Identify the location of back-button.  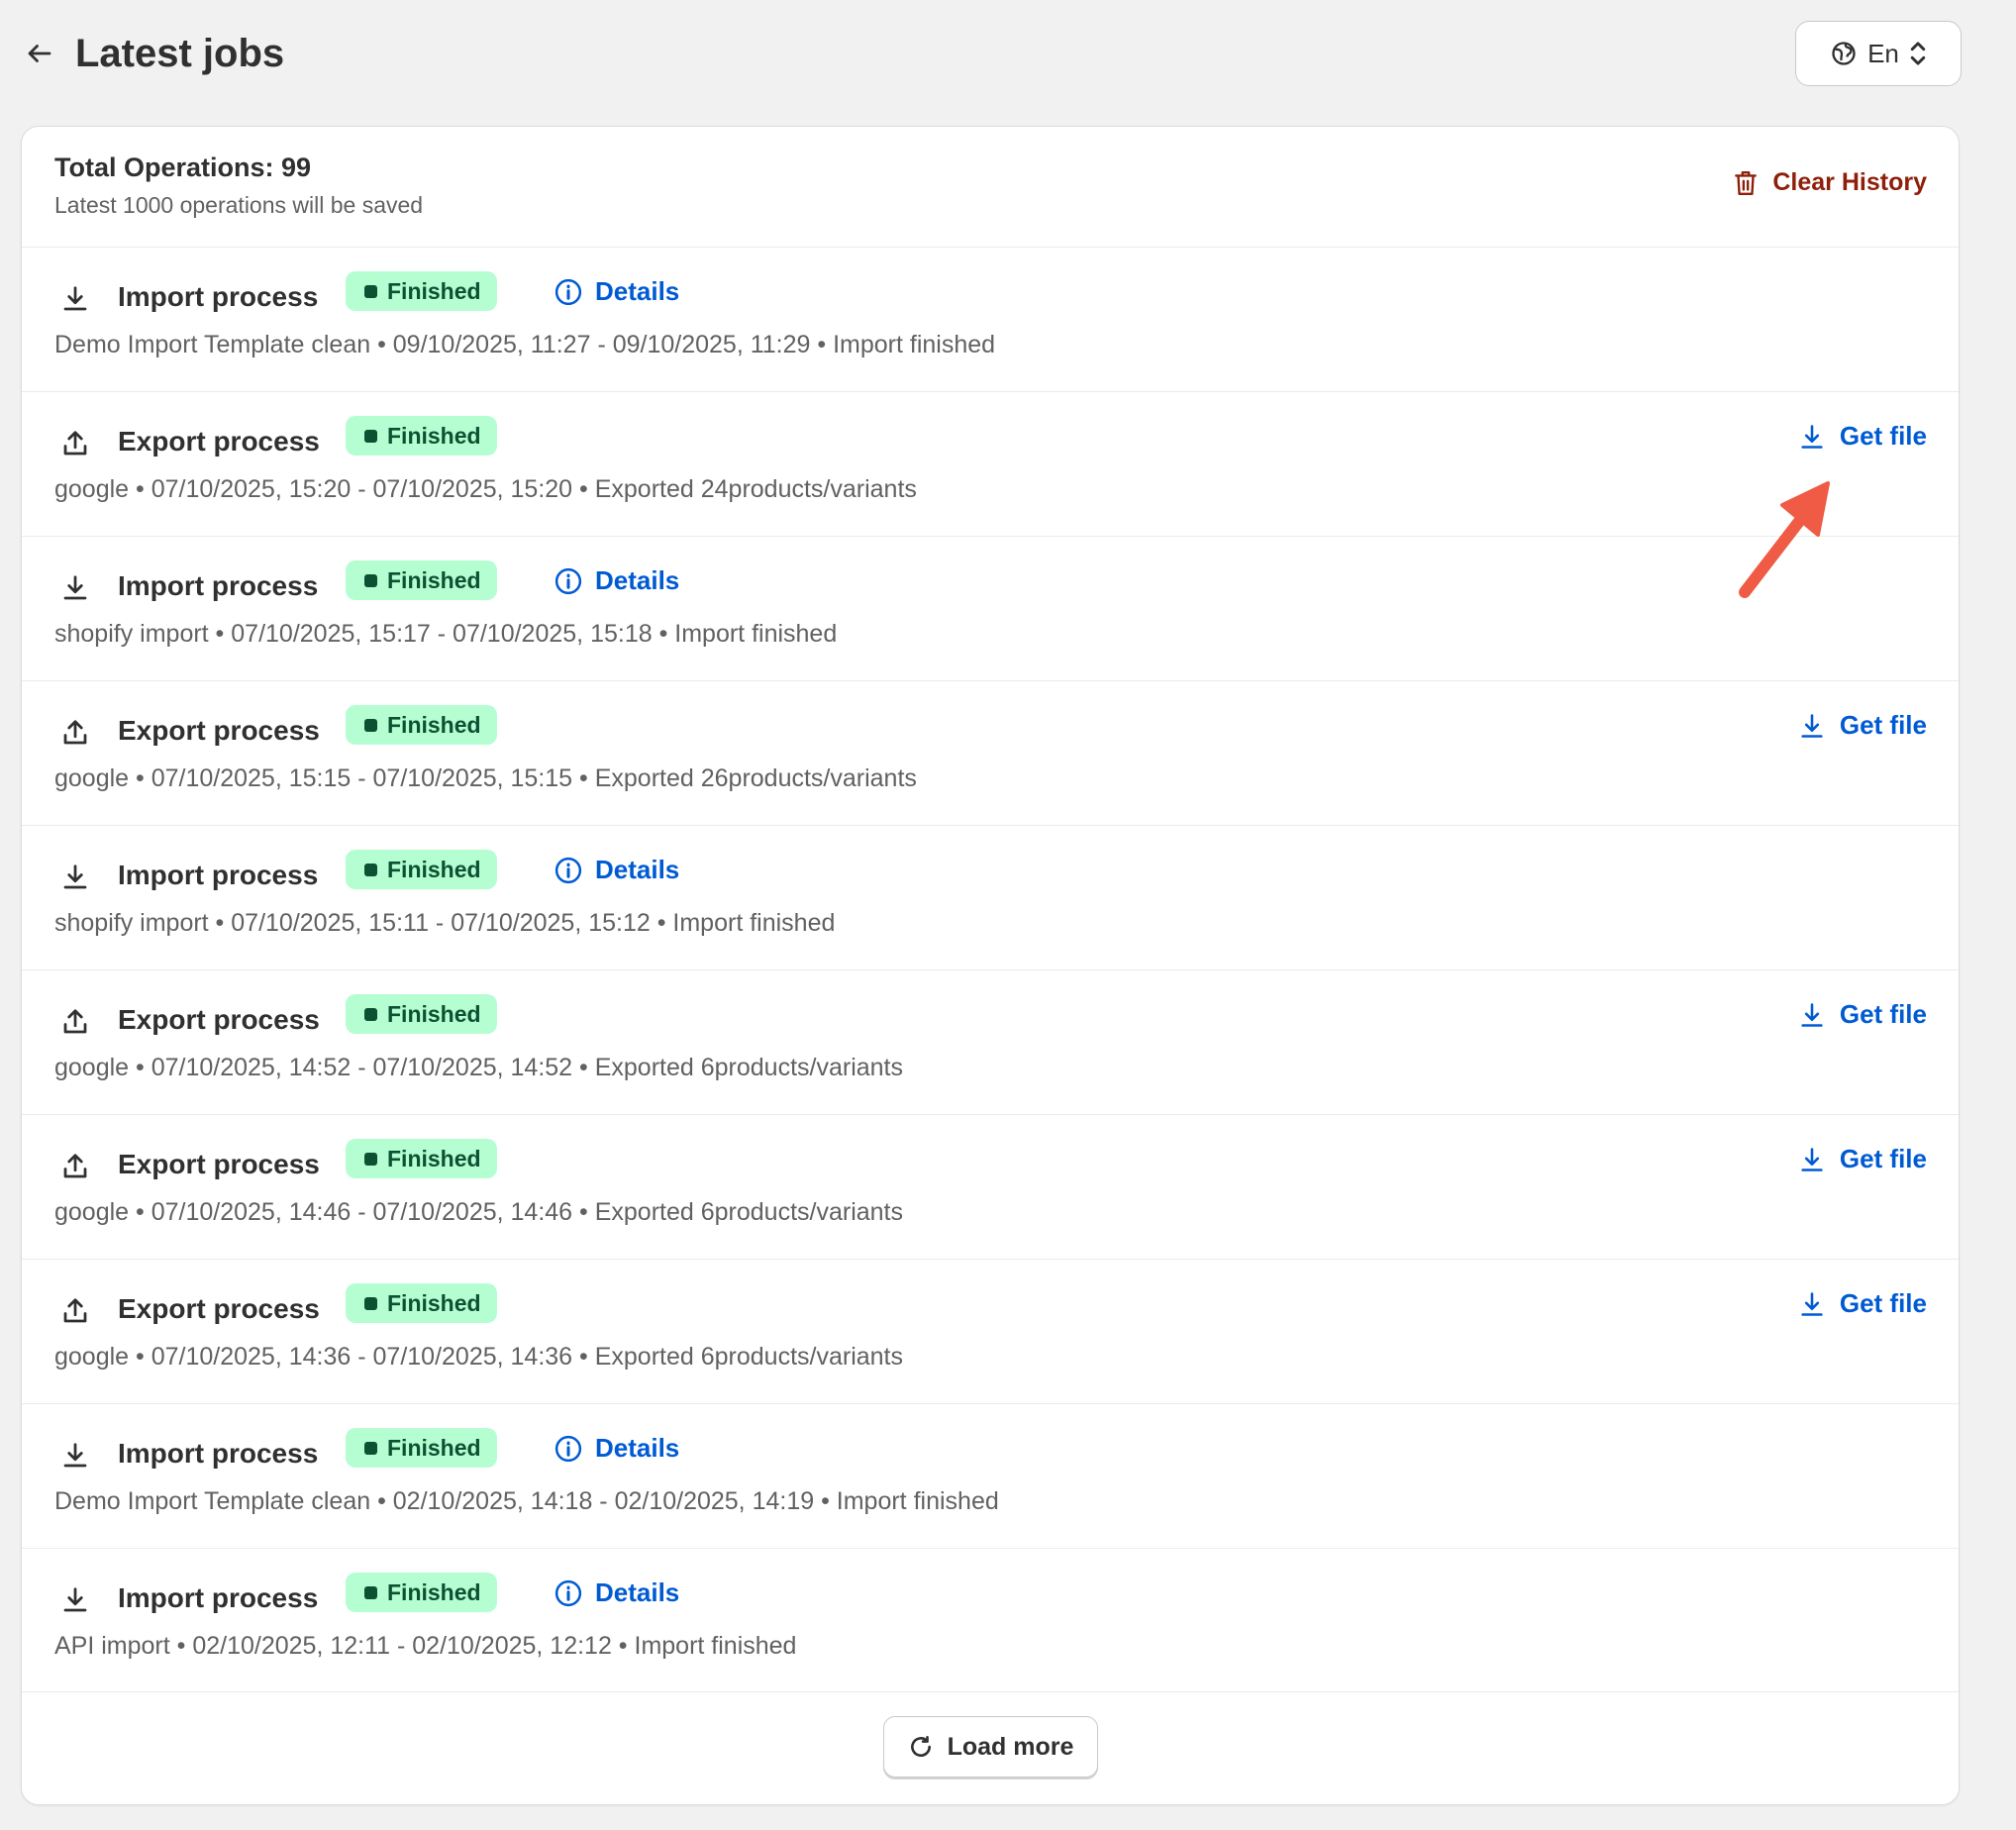
(39, 54).